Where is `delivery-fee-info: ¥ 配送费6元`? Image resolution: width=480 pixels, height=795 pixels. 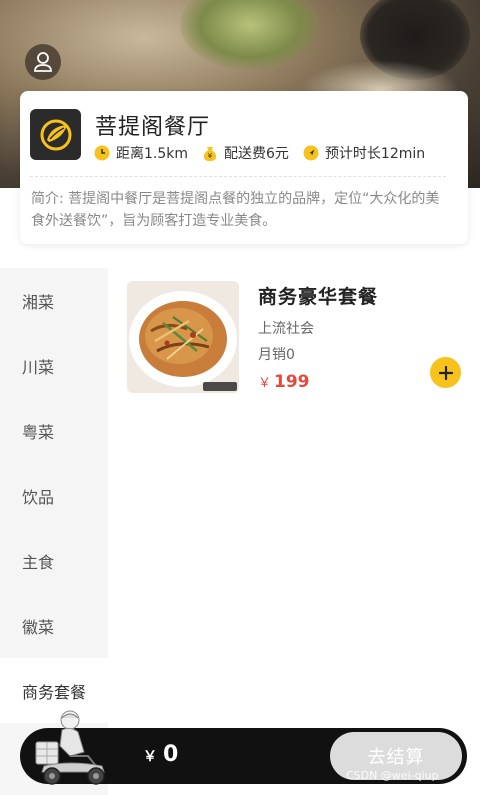 delivery-fee-info: ¥ 配送费6元 is located at coordinates (245, 153).